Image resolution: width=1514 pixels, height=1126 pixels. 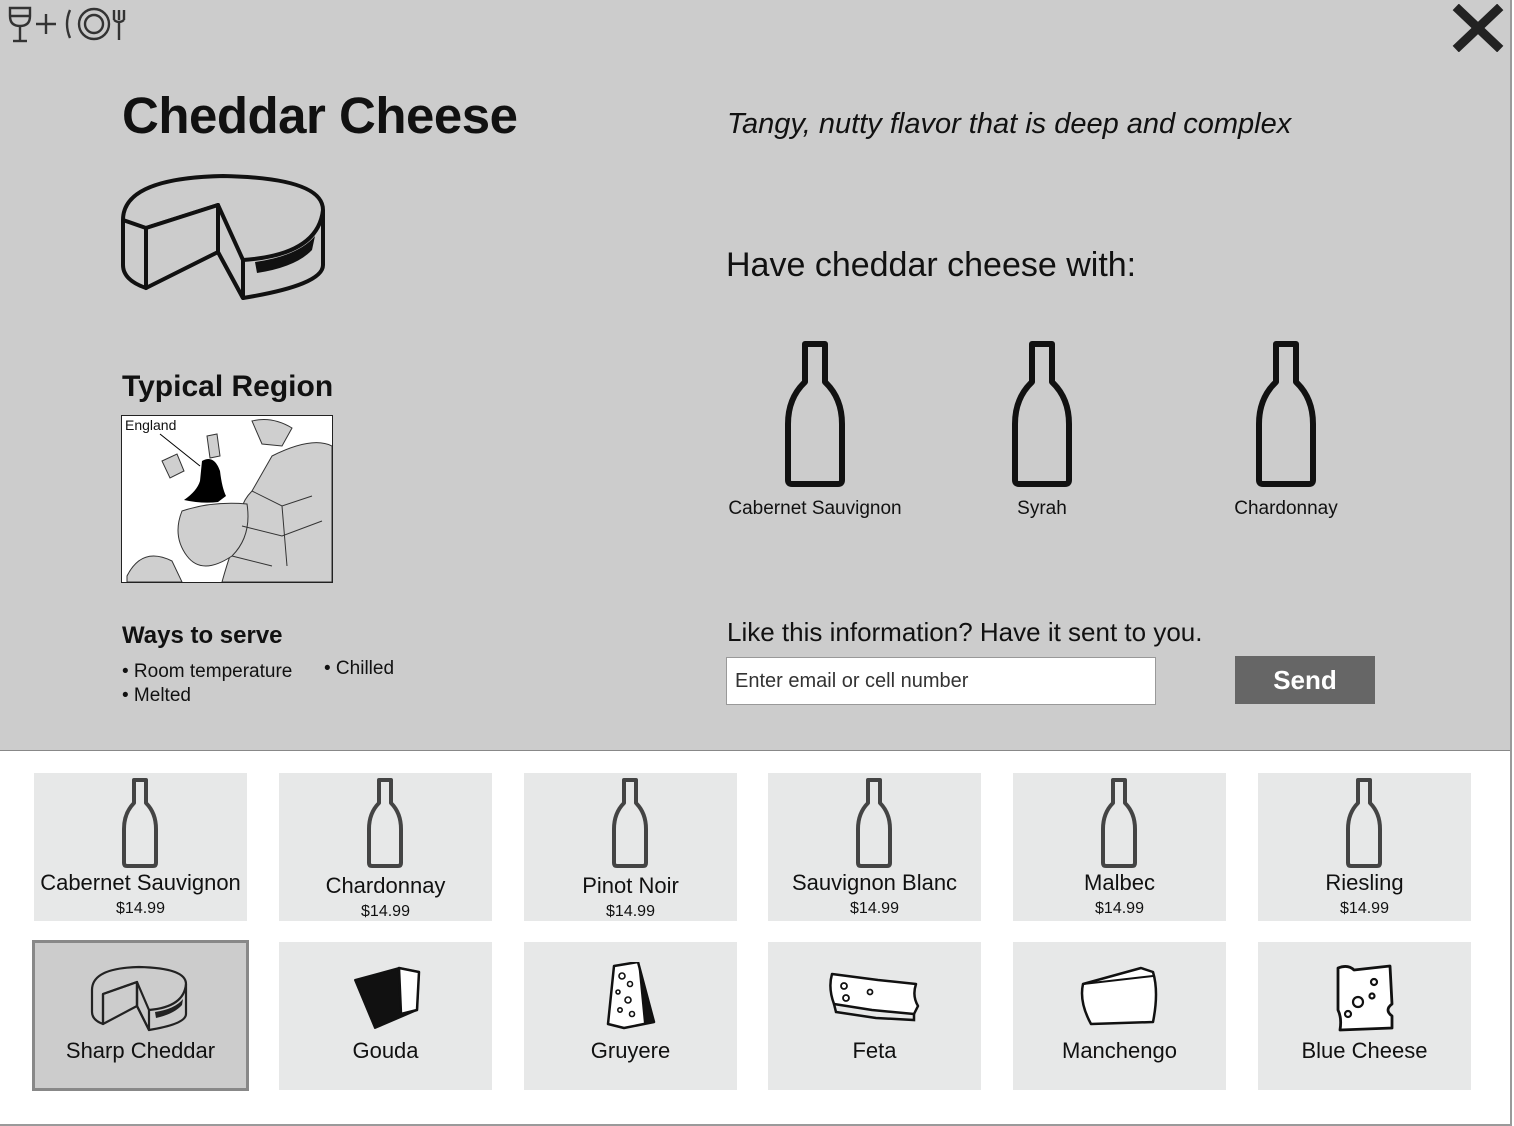 I want to click on page-title: Cheddar Cheese, so click(x=320, y=115).